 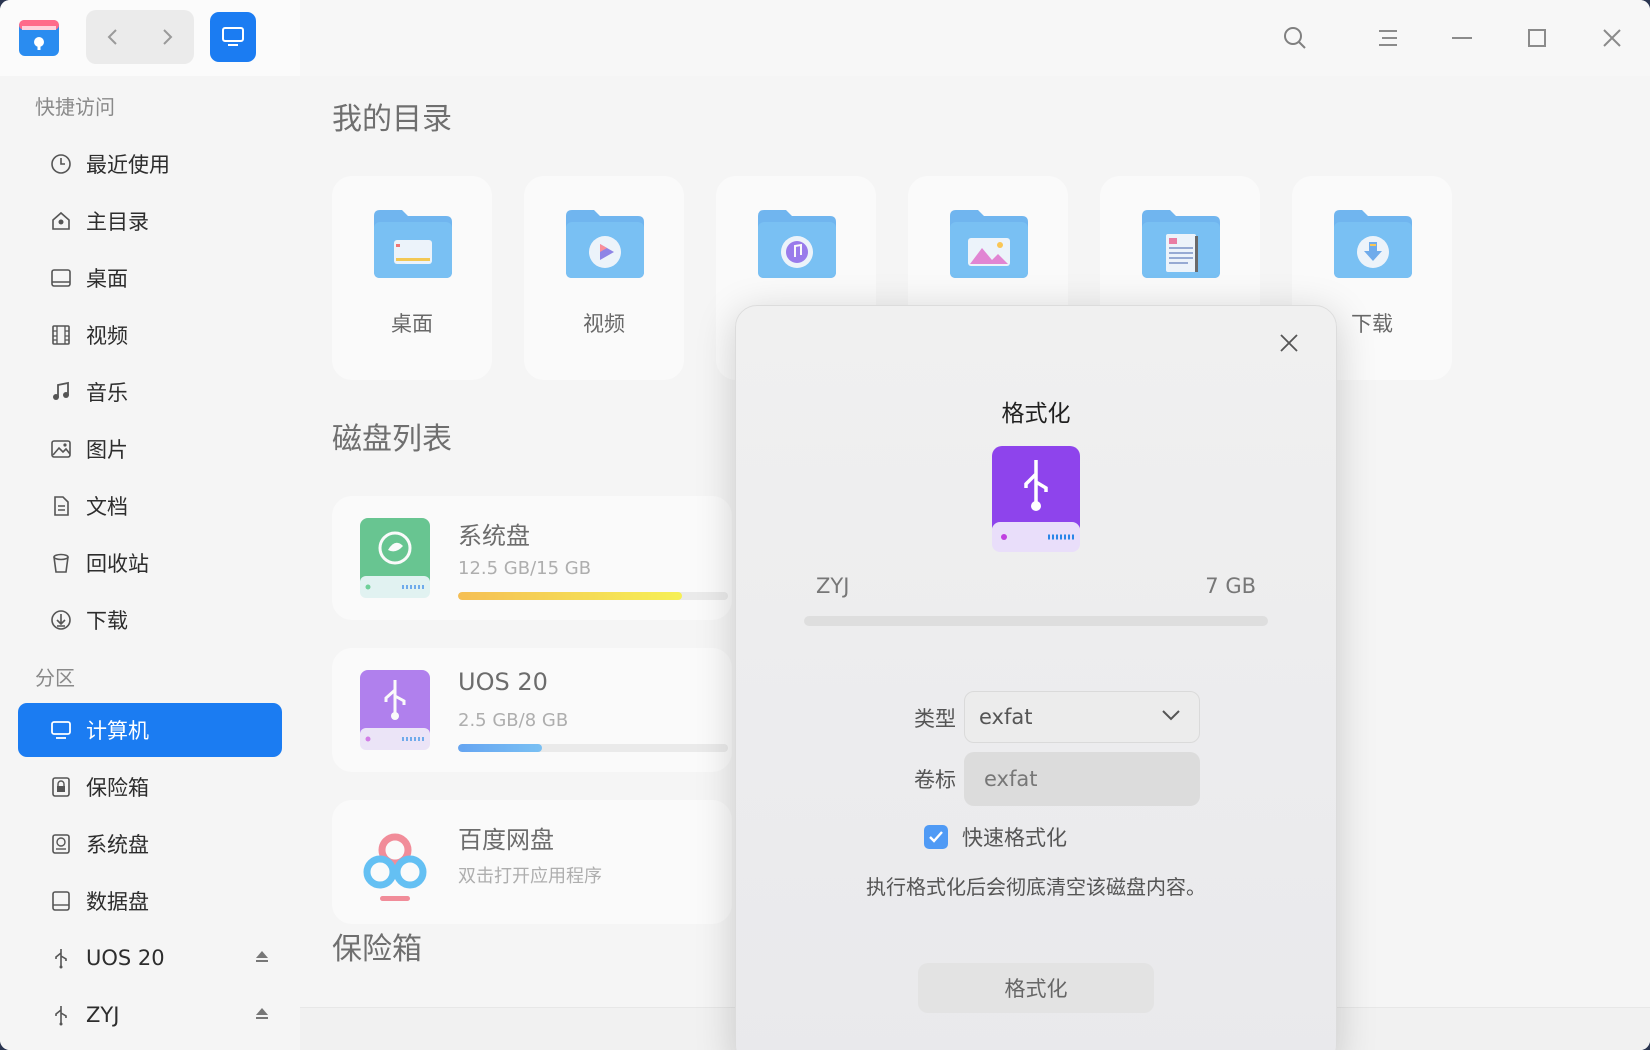 What do you see at coordinates (125, 958) in the screenshot?
I see `sidebar-item-label: UOS 20` at bounding box center [125, 958].